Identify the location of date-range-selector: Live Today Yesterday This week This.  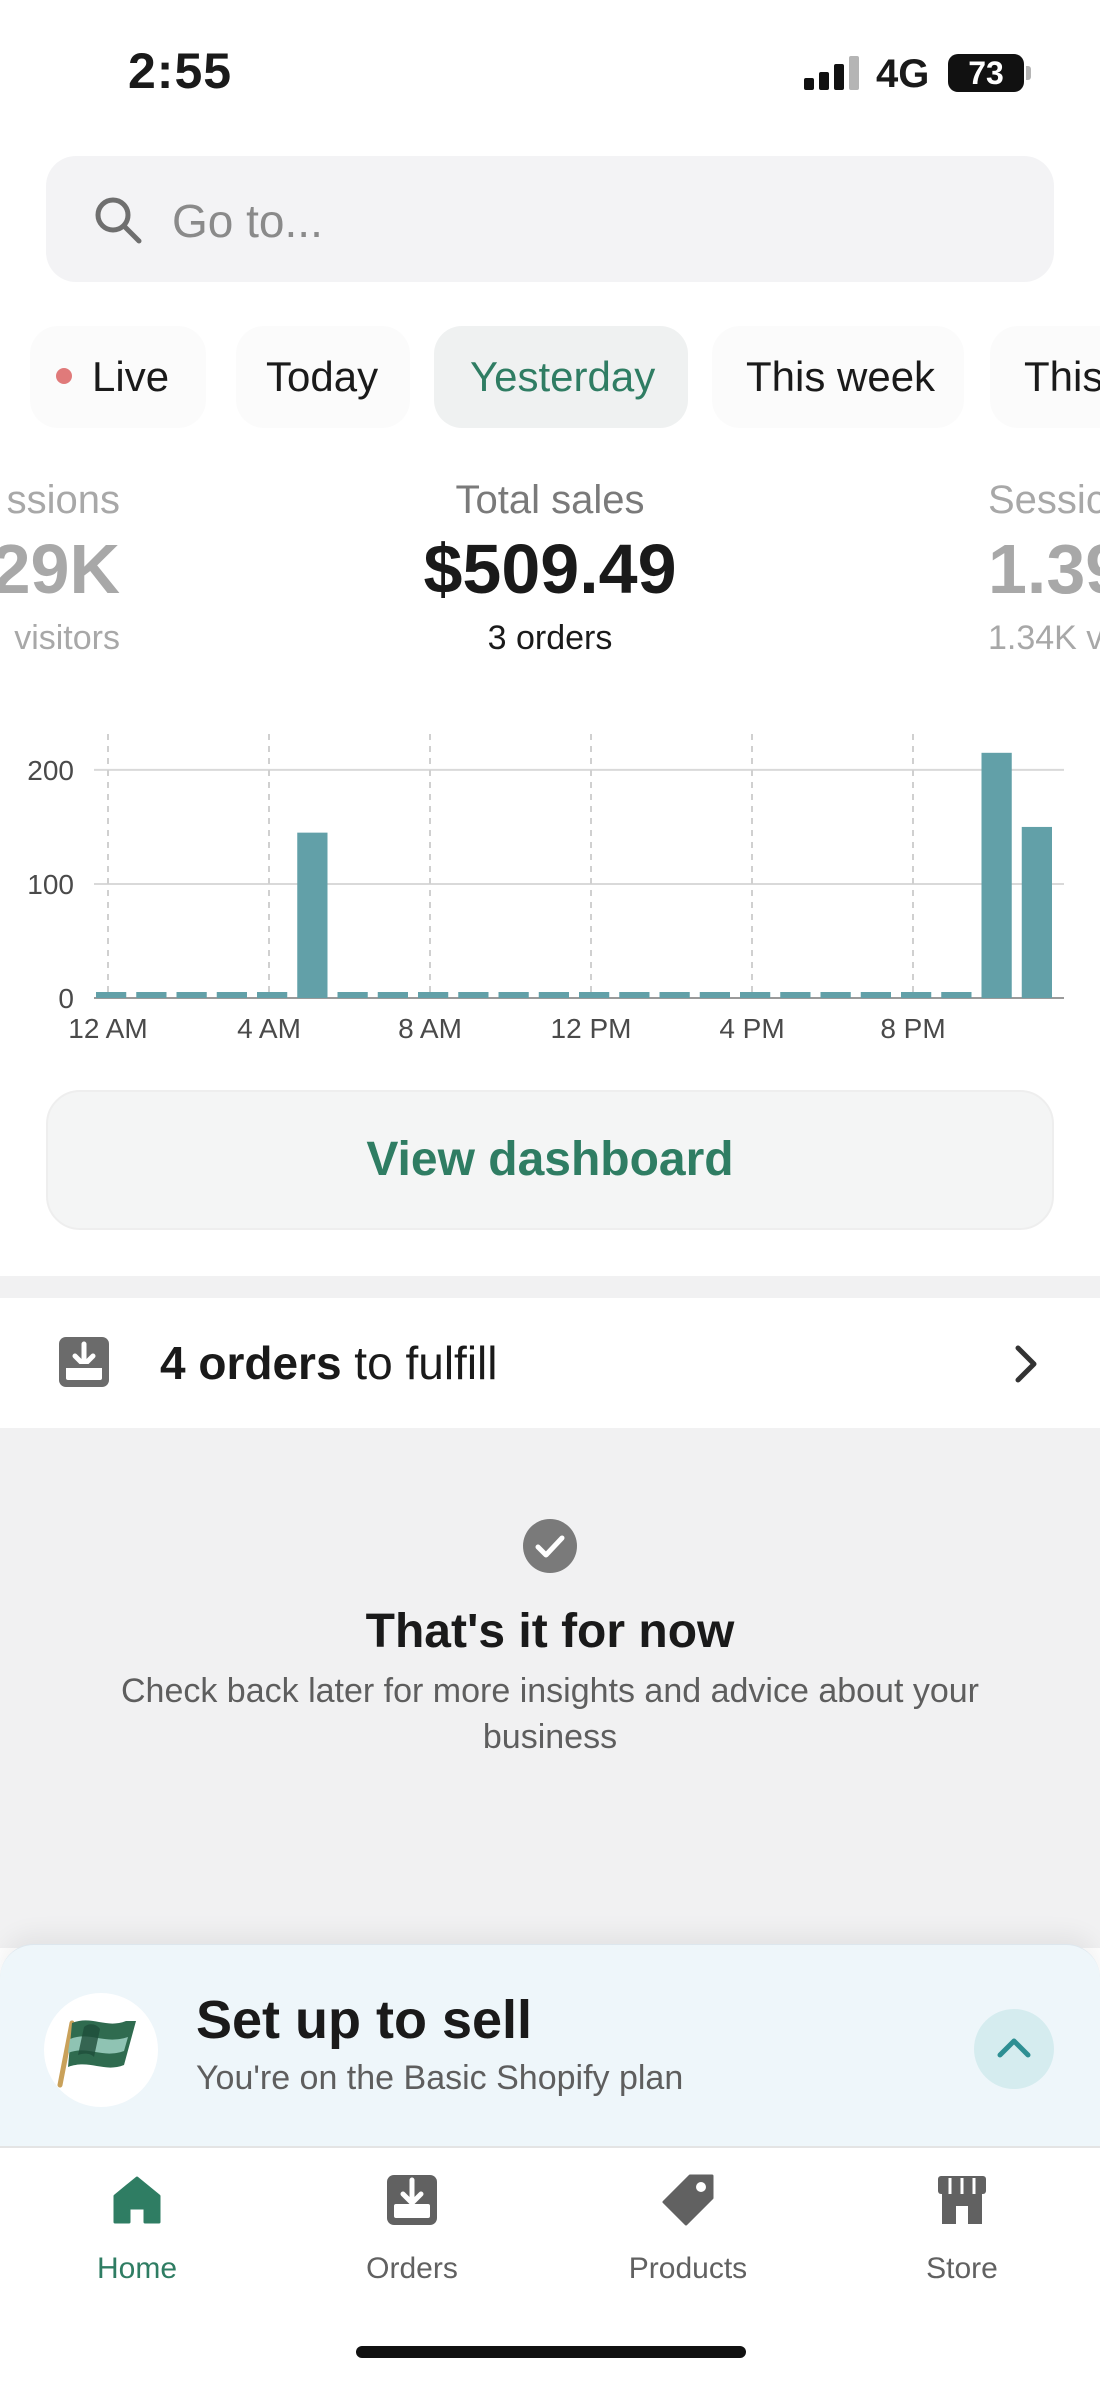
(550, 378).